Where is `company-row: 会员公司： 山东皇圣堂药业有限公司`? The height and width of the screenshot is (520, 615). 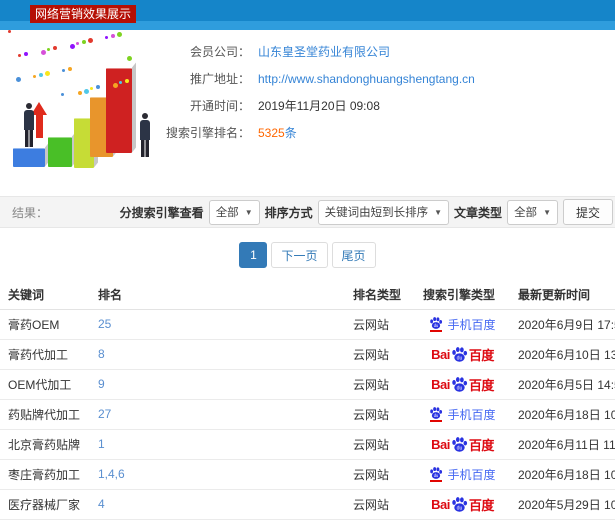
company-row: 会员公司： 山东皇圣堂药业有限公司 is located at coordinates (302, 51).